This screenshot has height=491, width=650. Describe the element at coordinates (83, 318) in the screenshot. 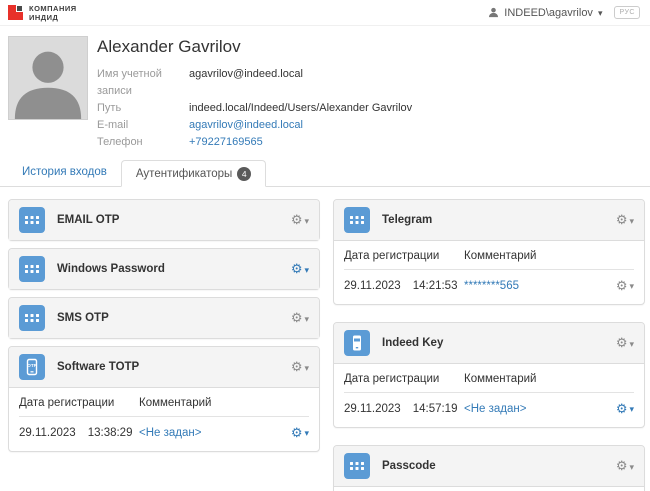

I see `card-title: SMS OTP` at that location.